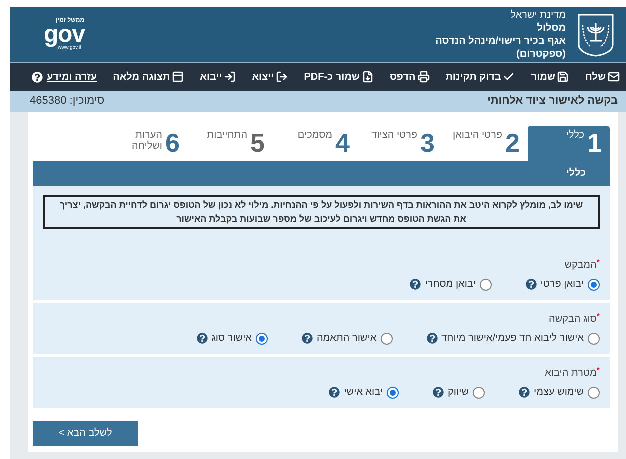  Describe the element at coordinates (571, 374) in the screenshot. I see `question-label: מטרת היבוא` at that location.